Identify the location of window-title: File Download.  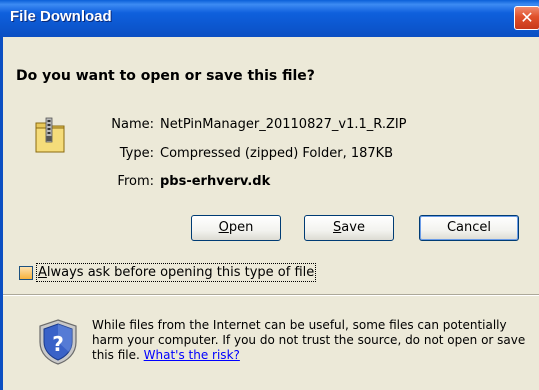
(61, 16).